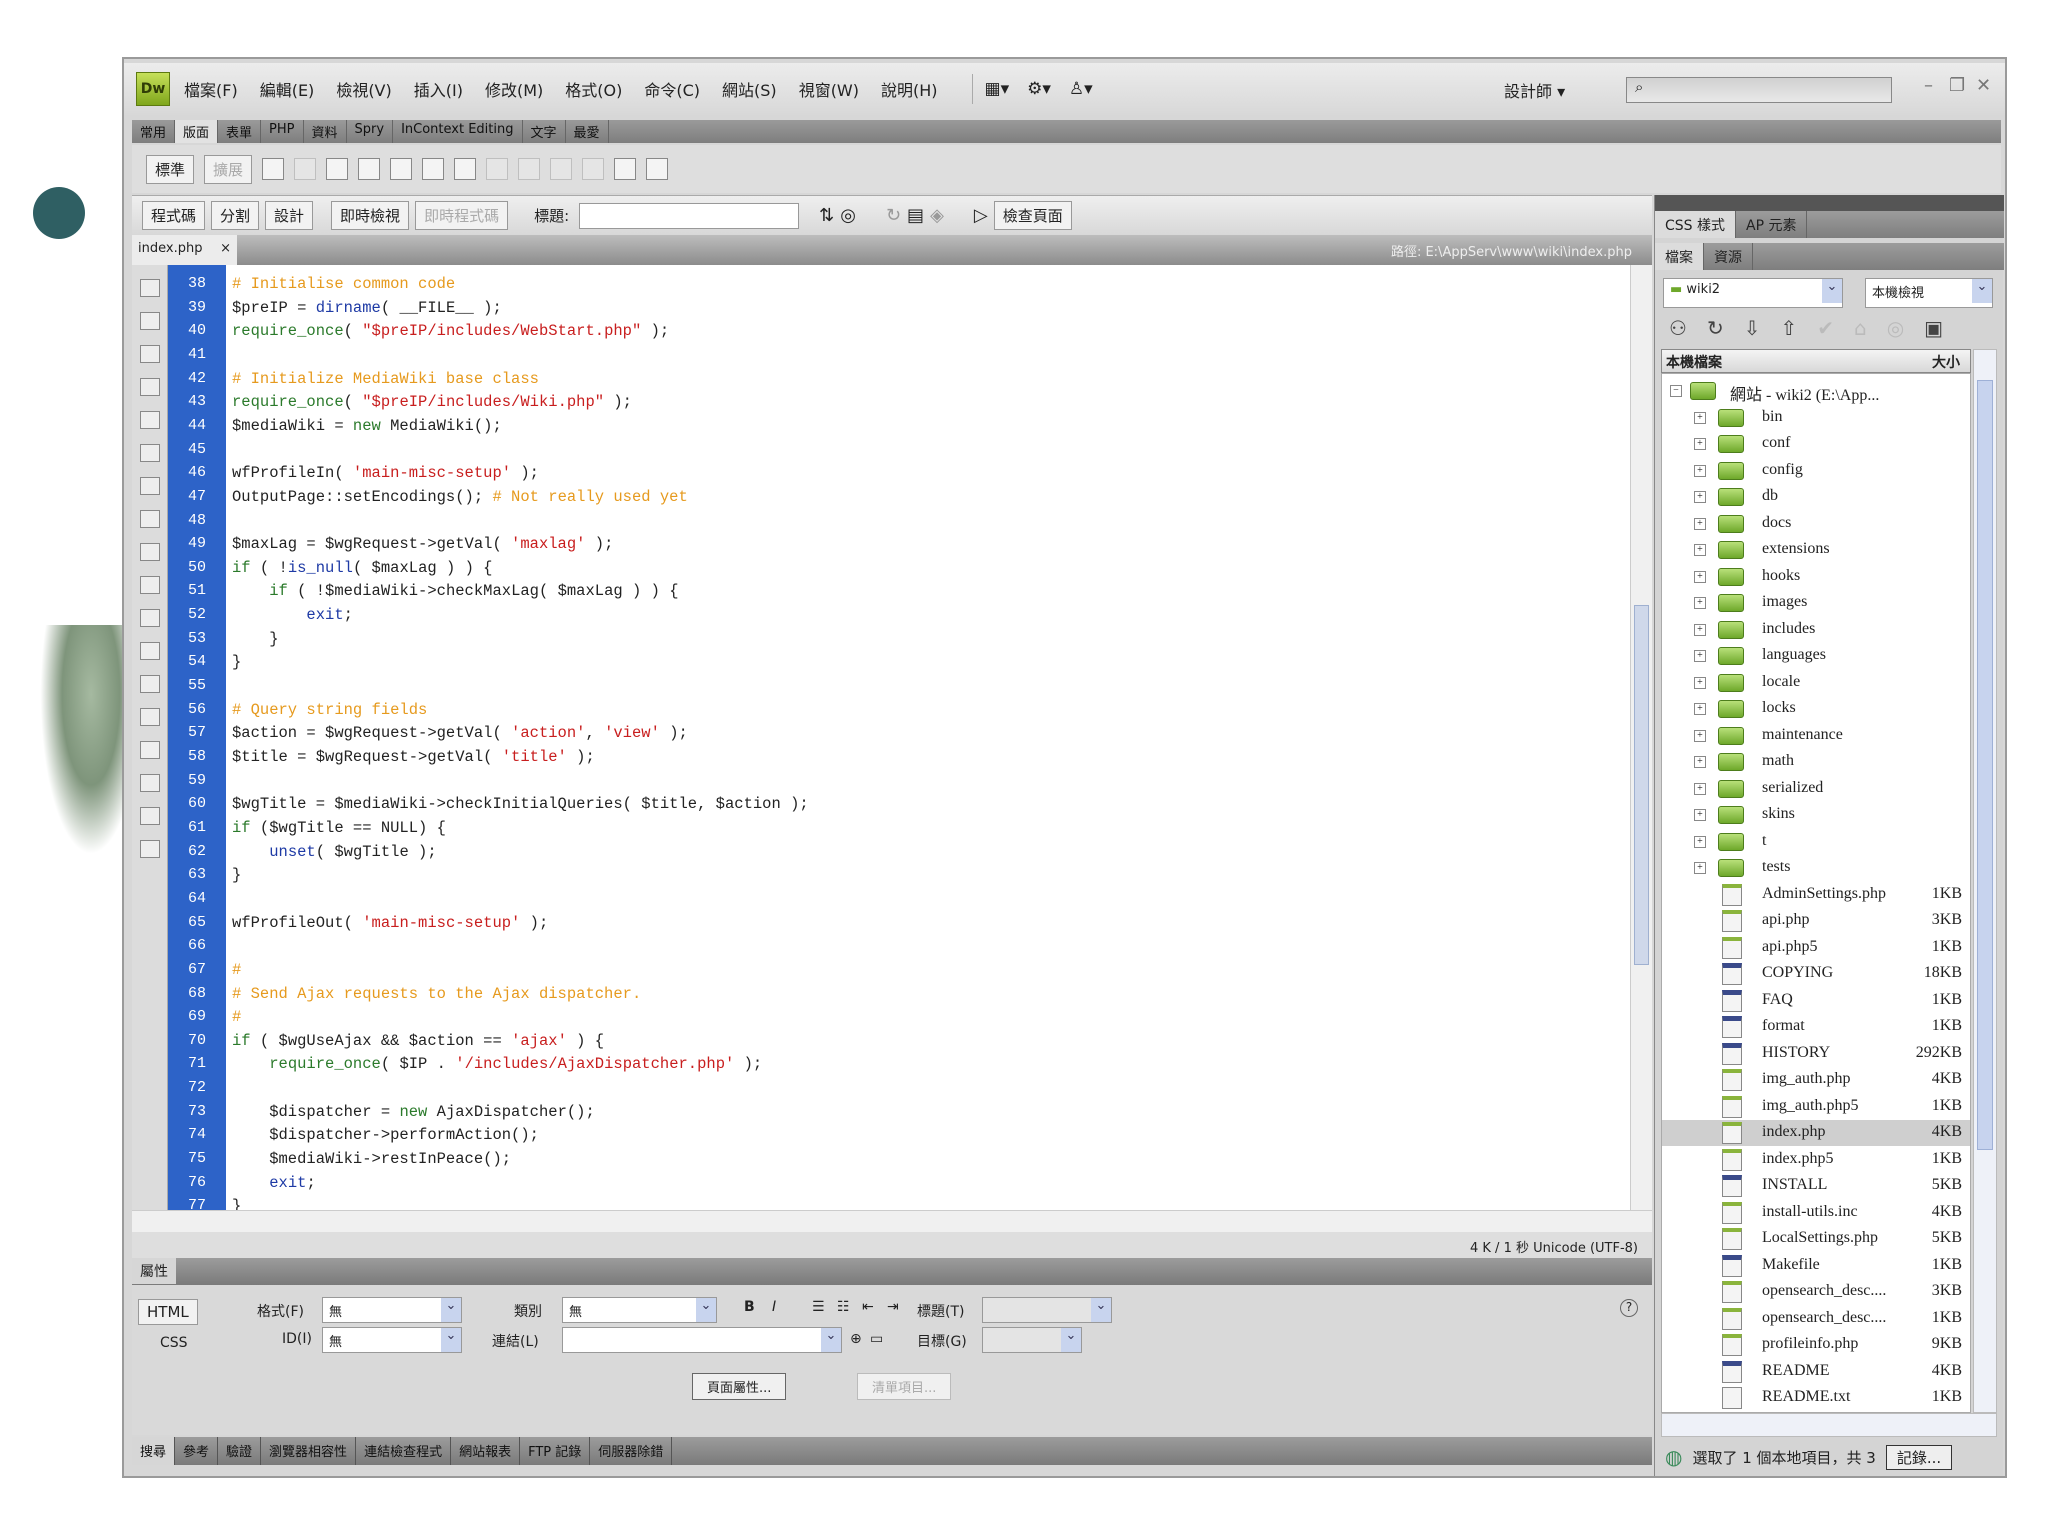  I want to click on visual-aids-icon: ◈, so click(937, 215).